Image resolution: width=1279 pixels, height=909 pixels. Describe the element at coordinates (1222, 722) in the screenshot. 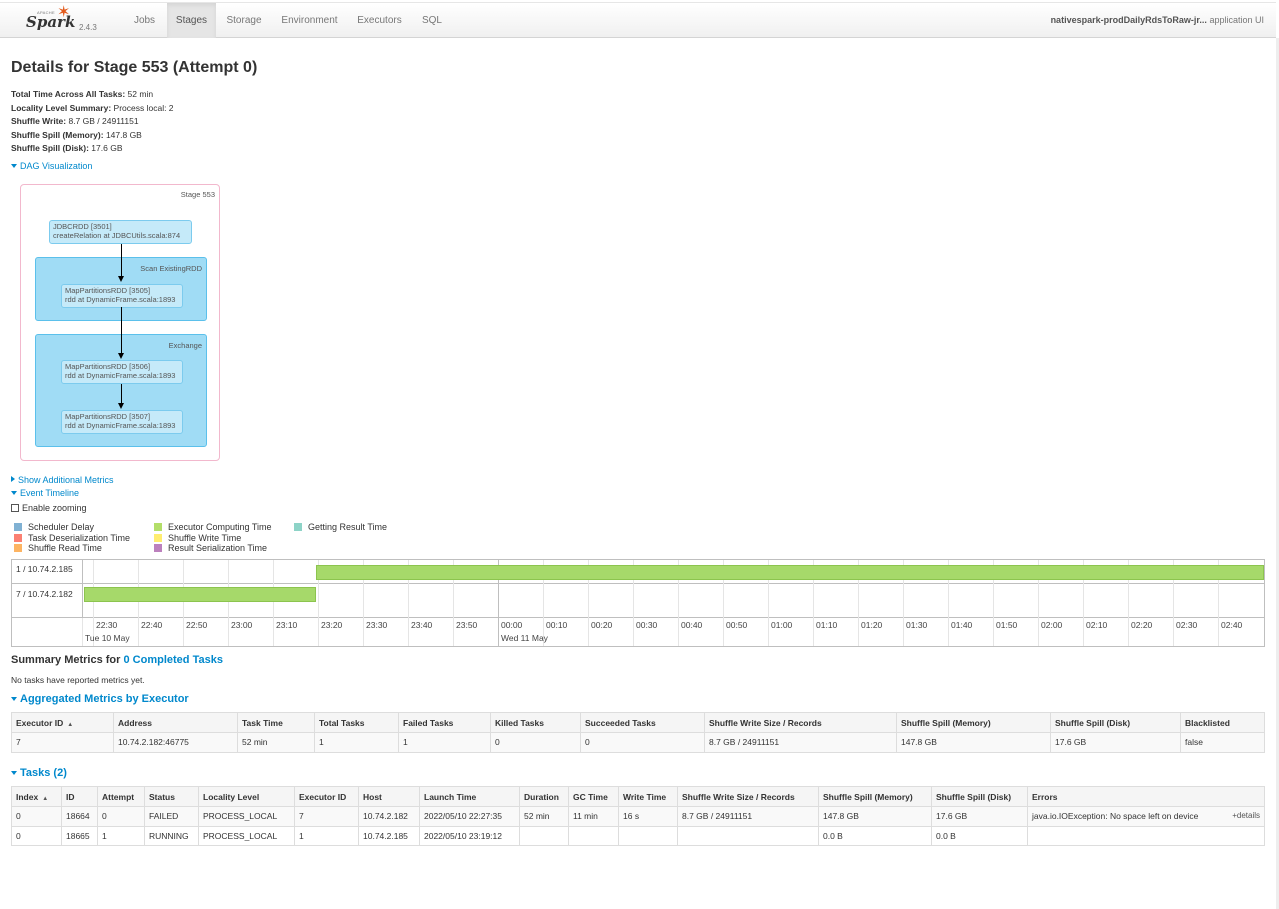

I see `column-header: Blacklisted` at that location.